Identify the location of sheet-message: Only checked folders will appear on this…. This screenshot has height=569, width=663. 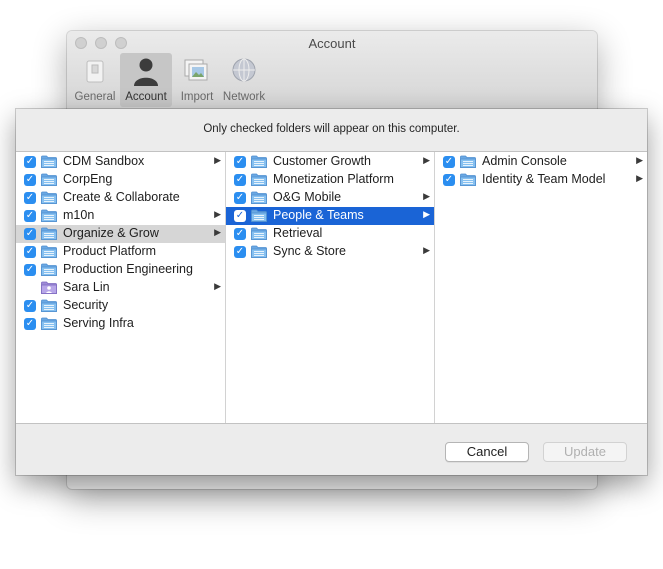
(331, 129).